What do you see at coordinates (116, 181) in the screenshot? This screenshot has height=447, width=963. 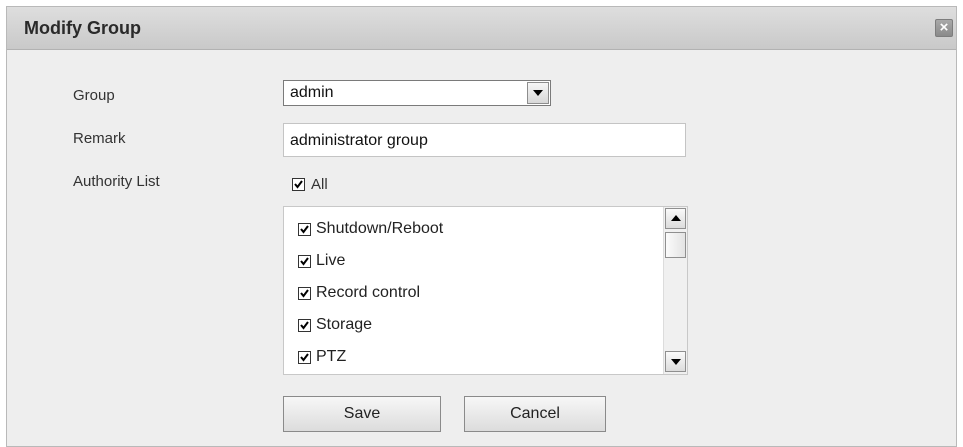 I see `authority-list-label: Authority List` at bounding box center [116, 181].